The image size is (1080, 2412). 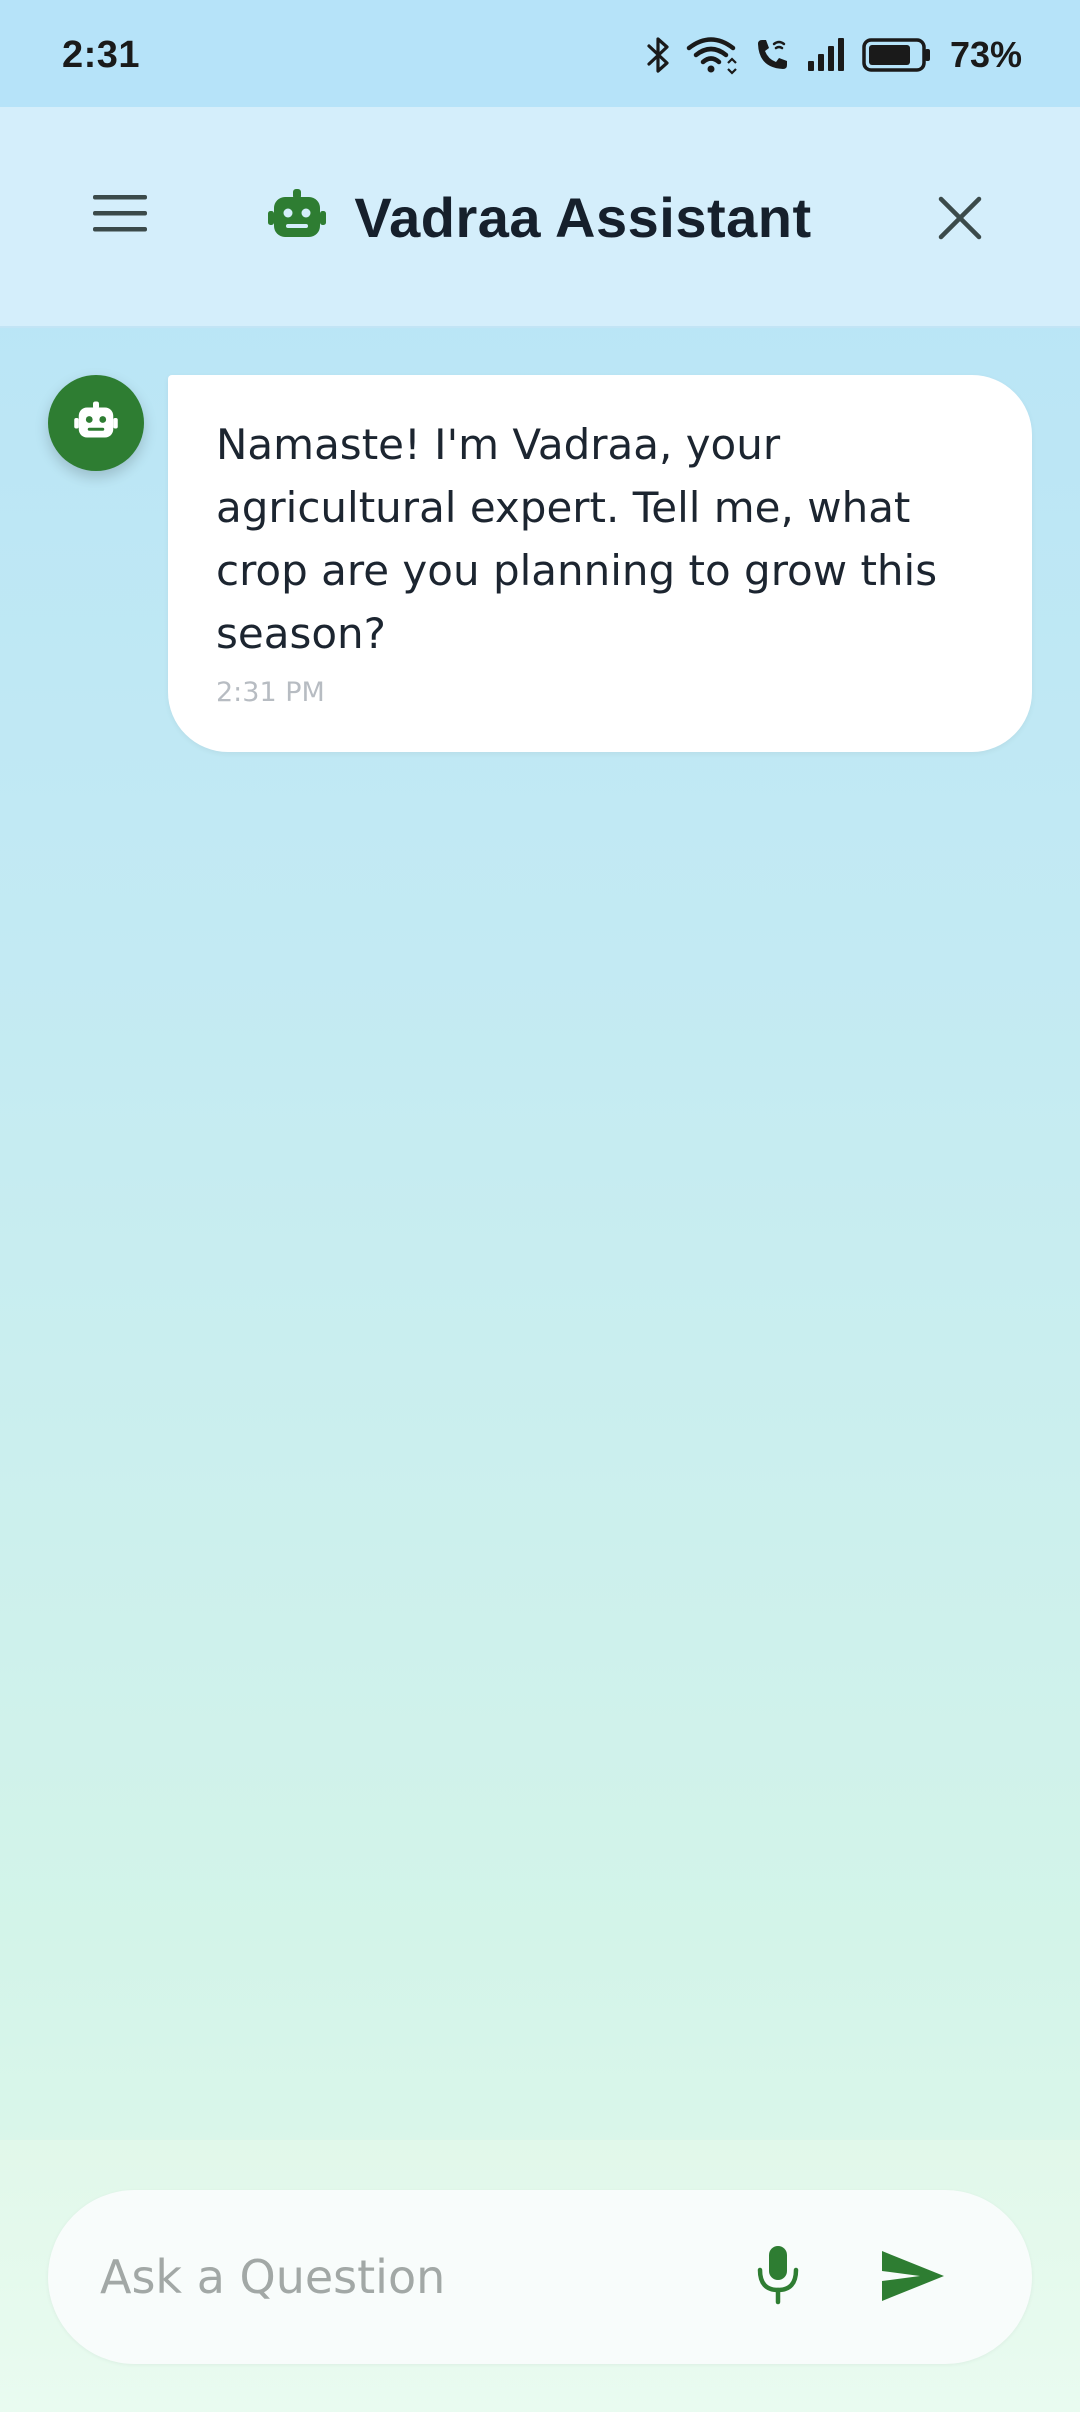 What do you see at coordinates (897, 55) in the screenshot?
I see `battery-icon` at bounding box center [897, 55].